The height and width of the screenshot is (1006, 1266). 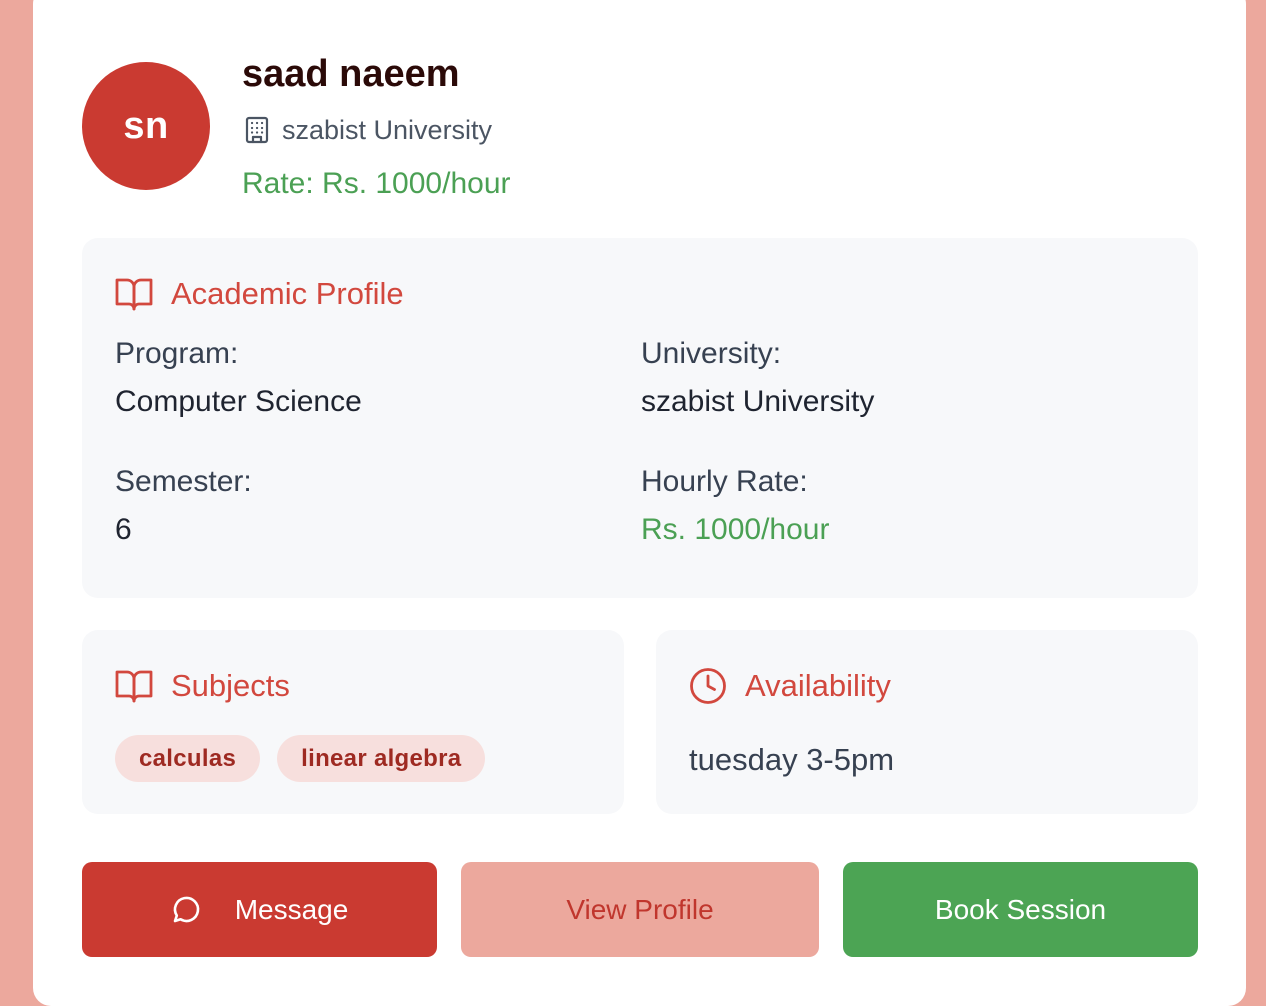 I want to click on semester-label: Semester:, so click(x=183, y=481).